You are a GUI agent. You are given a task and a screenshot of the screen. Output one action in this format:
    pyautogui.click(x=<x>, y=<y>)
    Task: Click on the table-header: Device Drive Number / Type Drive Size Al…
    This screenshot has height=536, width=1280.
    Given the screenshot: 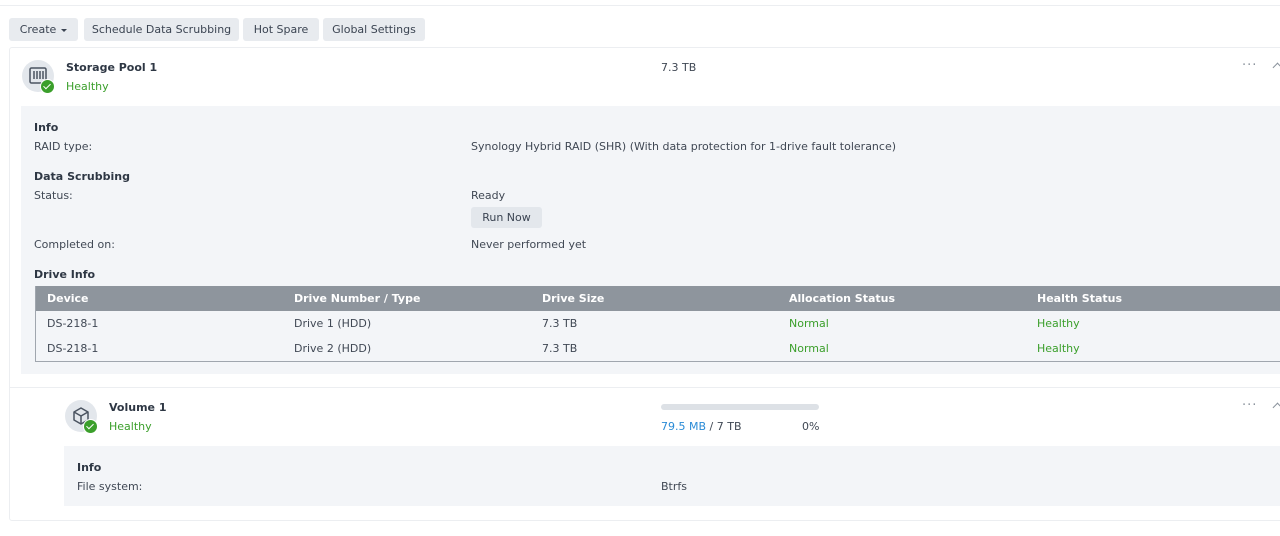 What is the action you would take?
    pyautogui.click(x=658, y=298)
    